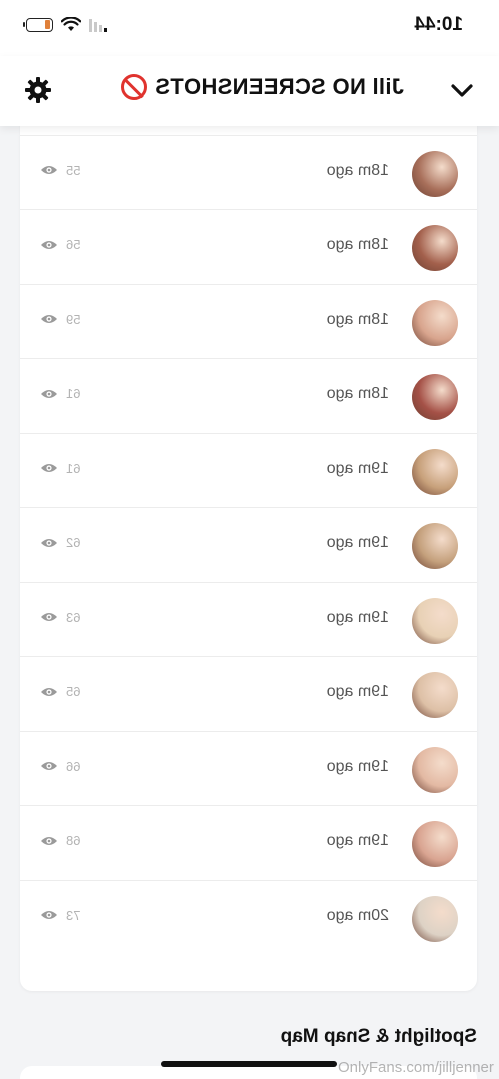 The width and height of the screenshot is (499, 1079). I want to click on view-count-number: 68, so click(73, 840).